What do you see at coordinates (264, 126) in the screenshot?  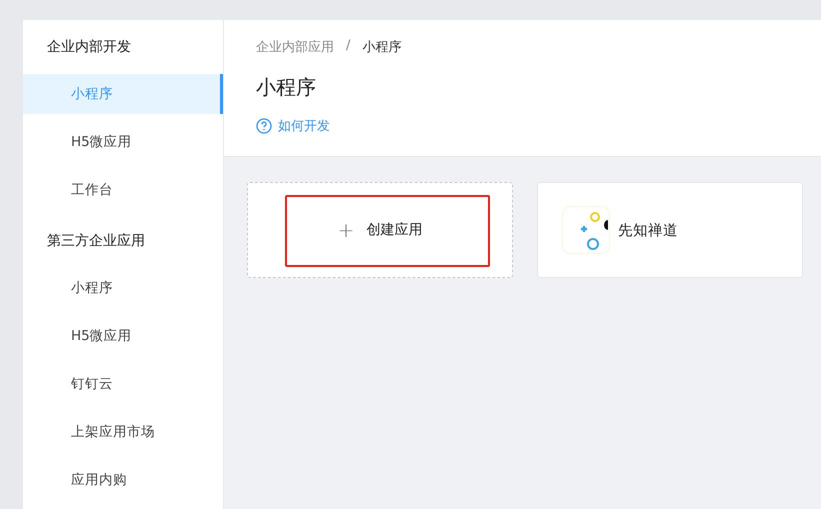 I see `help-icon` at bounding box center [264, 126].